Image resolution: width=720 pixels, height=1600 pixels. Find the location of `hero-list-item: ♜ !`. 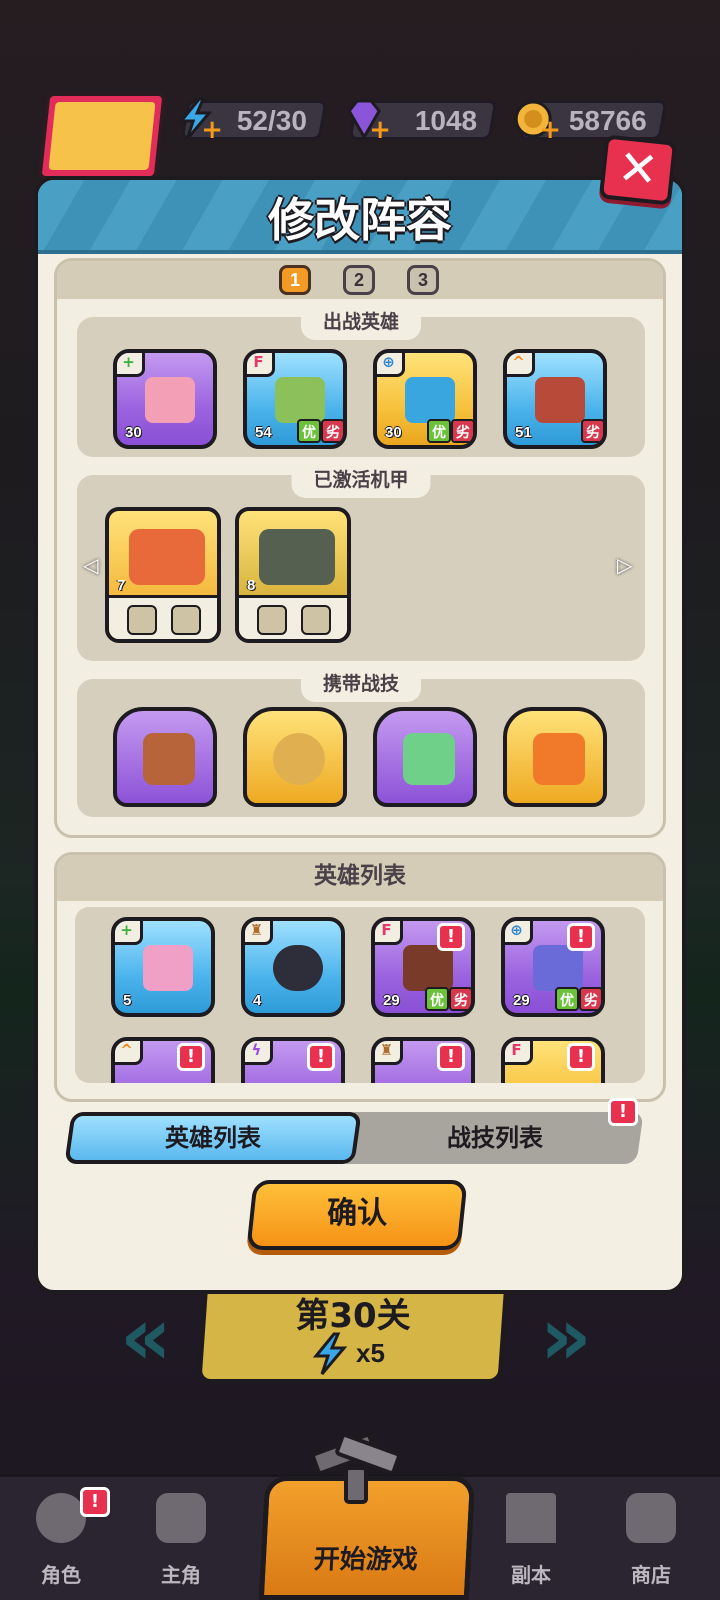

hero-list-item: ♜ ! is located at coordinates (423, 1060).